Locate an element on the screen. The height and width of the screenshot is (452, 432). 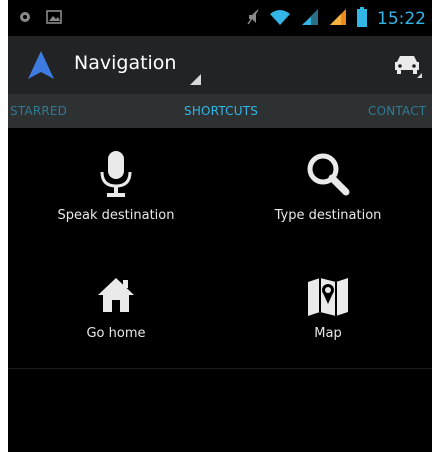
type-destination-button: Type destination is located at coordinates (328, 186).